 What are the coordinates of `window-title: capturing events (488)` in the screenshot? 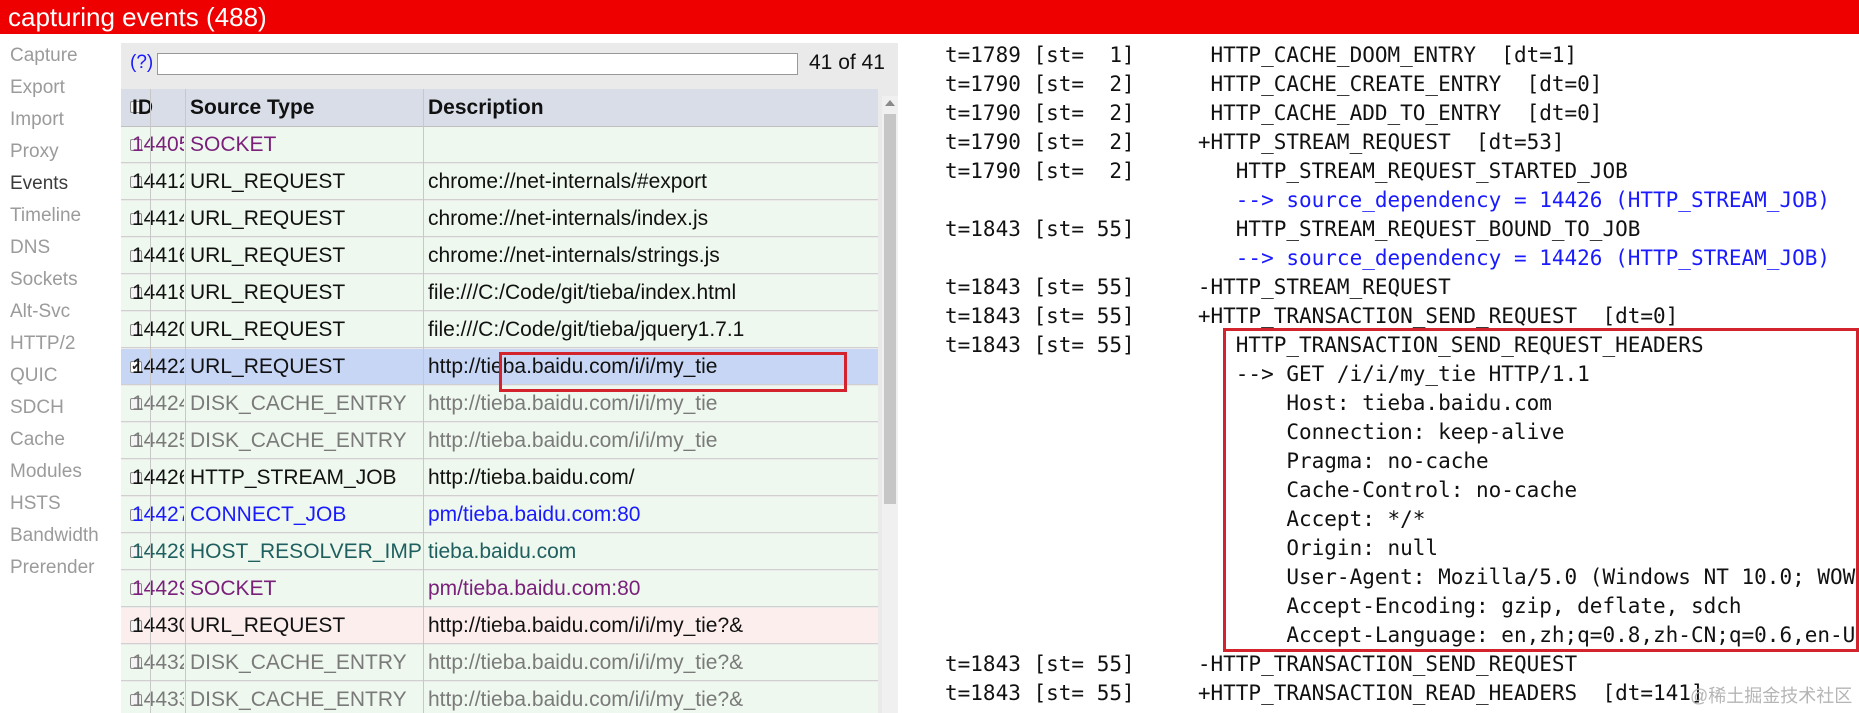 It's located at (929, 17).